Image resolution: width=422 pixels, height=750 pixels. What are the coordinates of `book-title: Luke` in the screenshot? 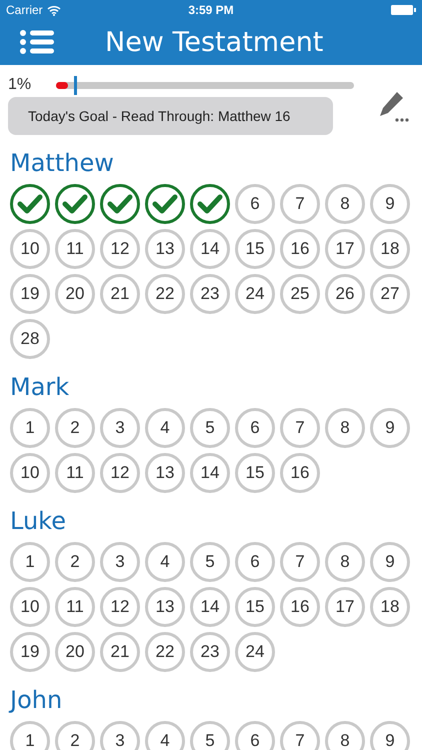 It's located at (38, 522).